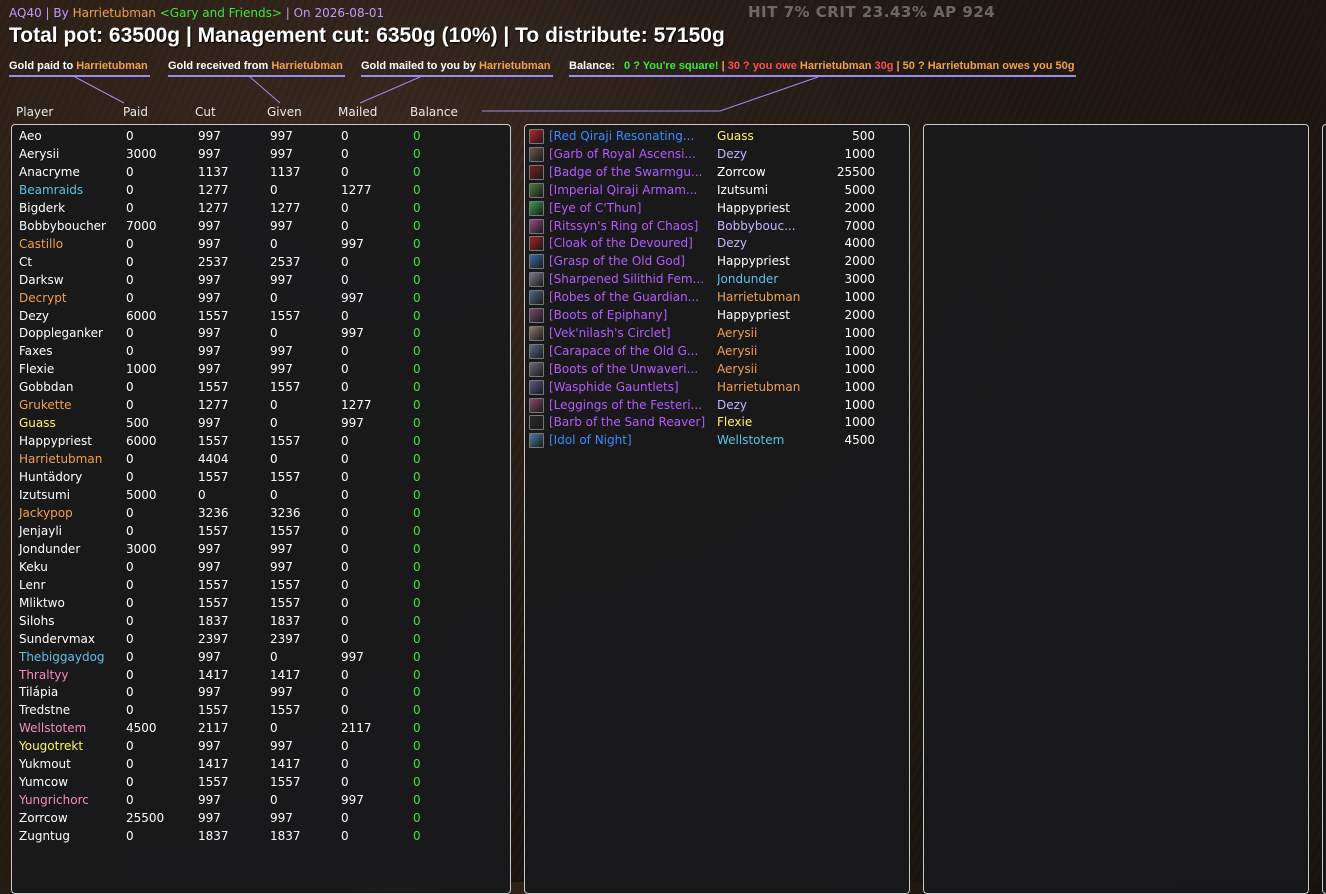 This screenshot has height=894, width=1326. Describe the element at coordinates (629, 261) in the screenshot. I see `item-link: [Grasp of the Old God]` at that location.